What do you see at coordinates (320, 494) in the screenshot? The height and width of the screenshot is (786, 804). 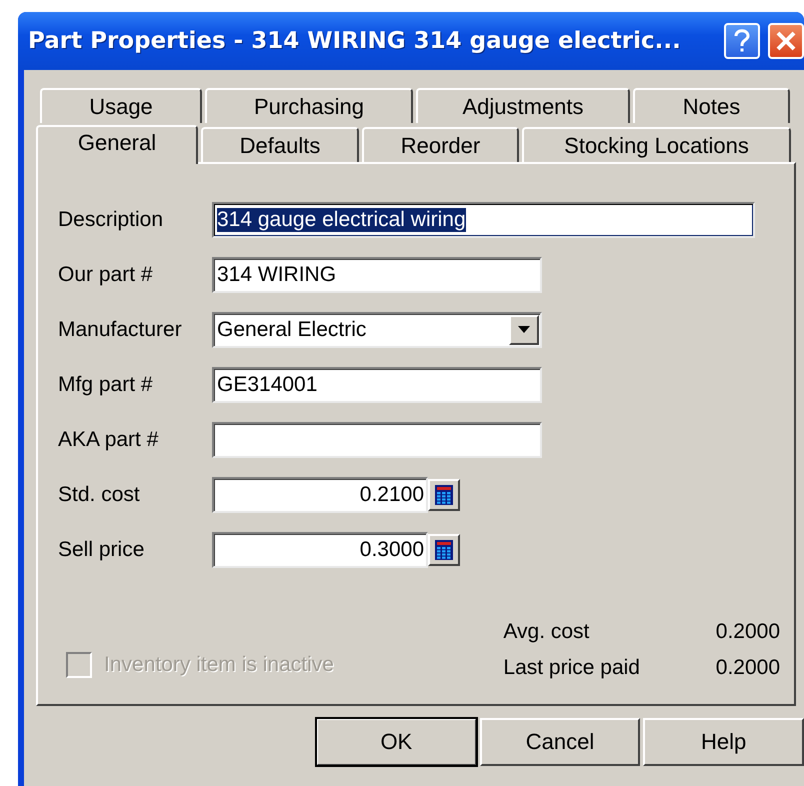 I see `number-field: 0.2100` at bounding box center [320, 494].